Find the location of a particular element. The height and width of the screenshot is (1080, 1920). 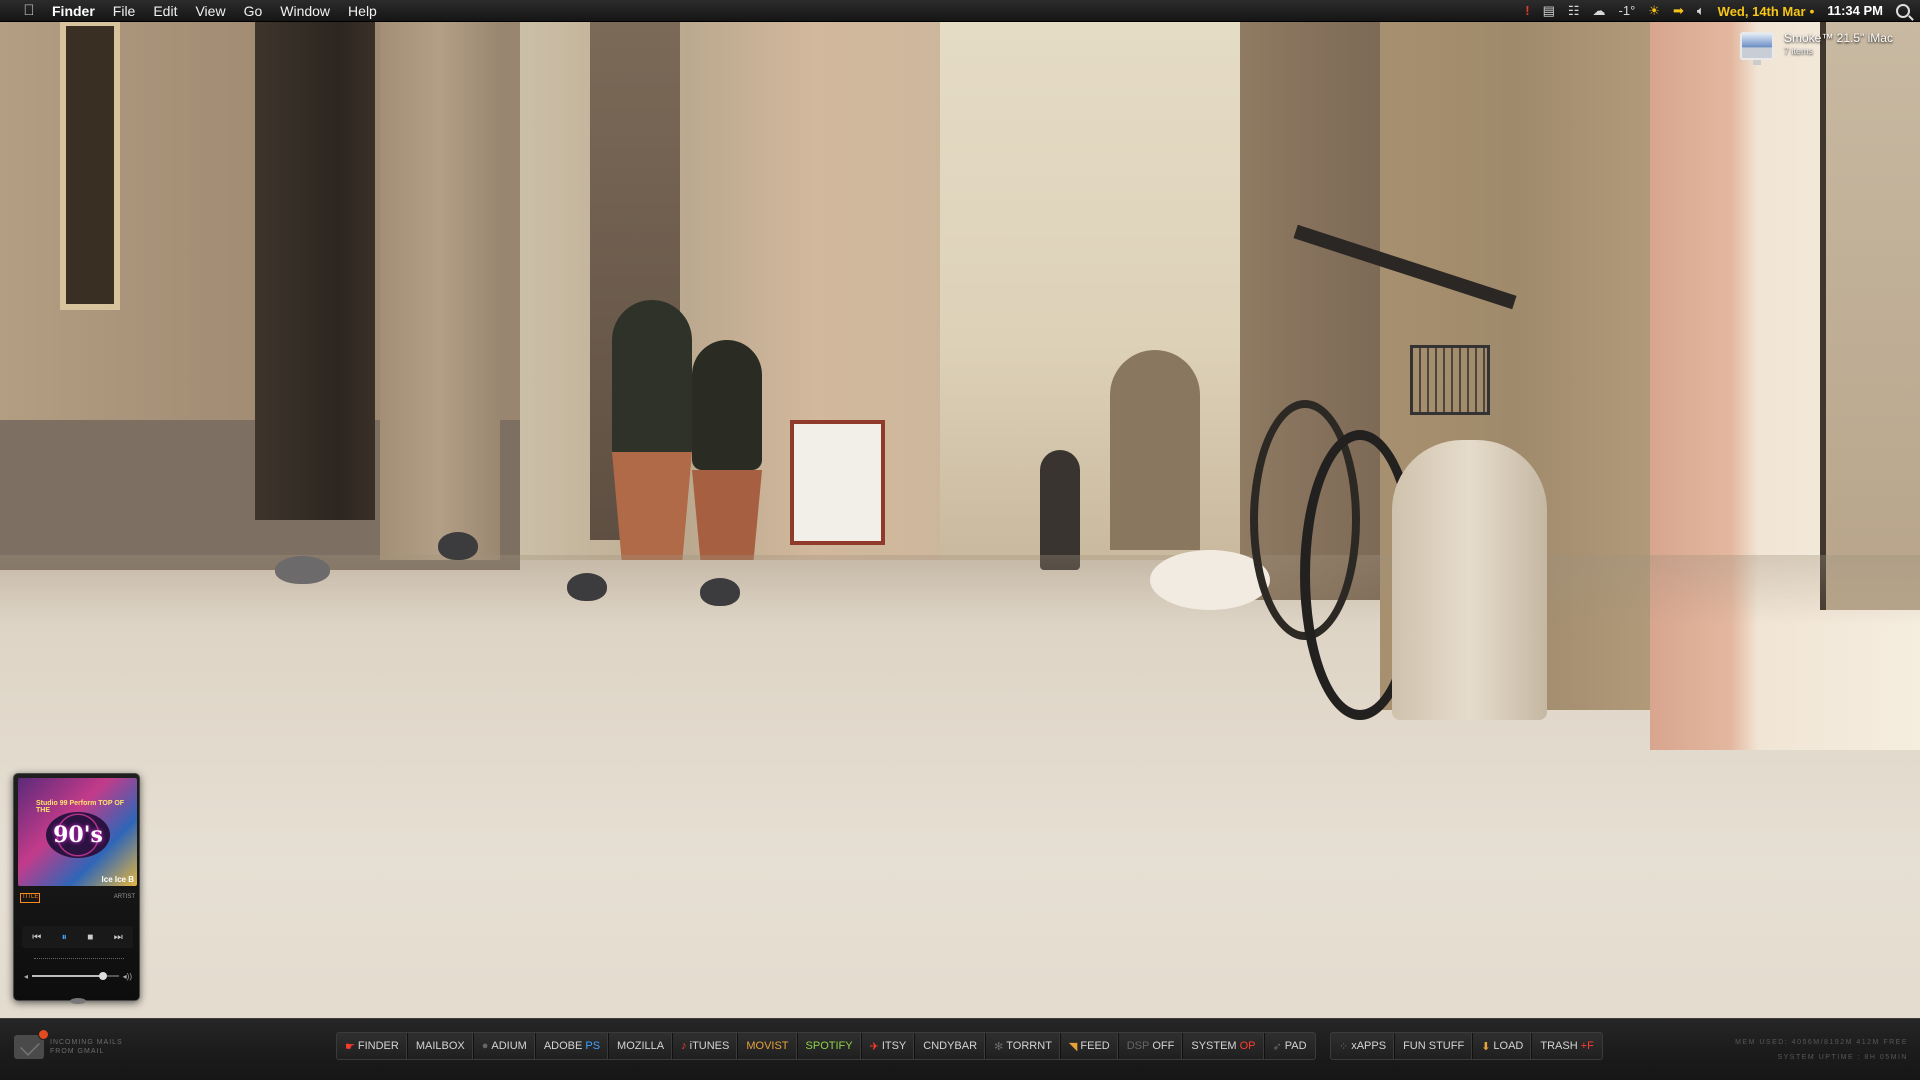

dock-item-spotify: SPOTIFY is located at coordinates (830, 1046).